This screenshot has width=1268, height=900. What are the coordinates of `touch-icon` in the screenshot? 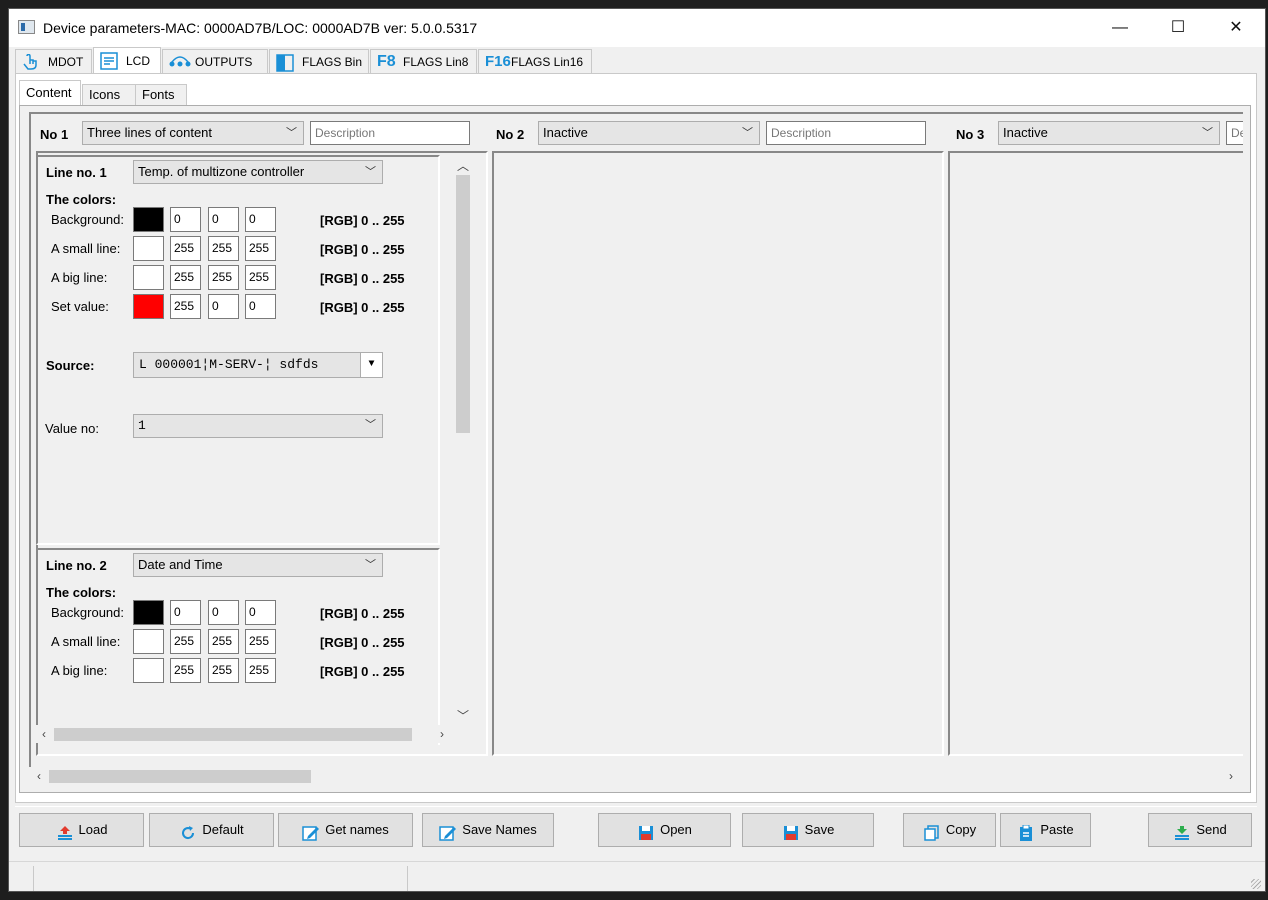 It's located at (32, 61).